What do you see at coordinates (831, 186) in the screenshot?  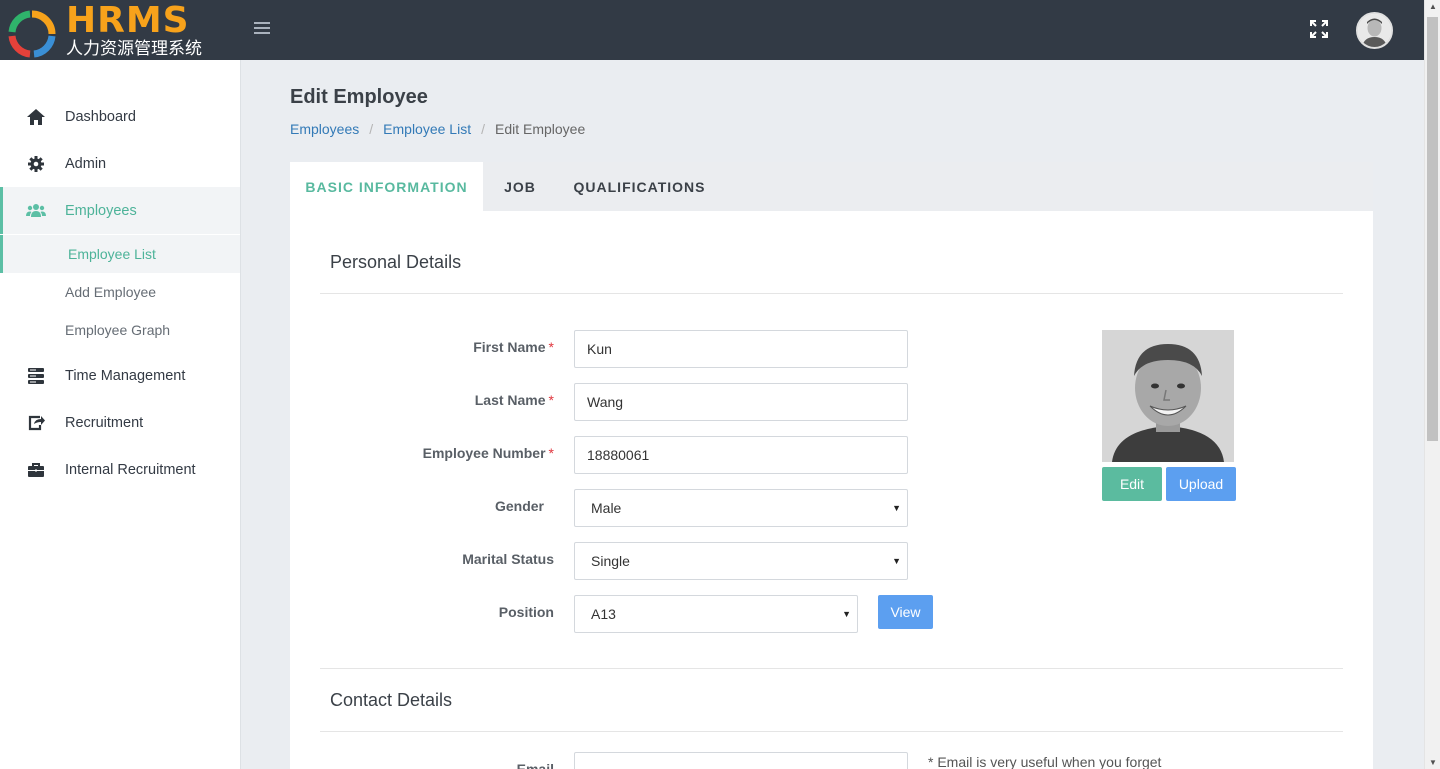 I see `tab-bar: BASIC INFORMATION JOB QUALIFICATIONS` at bounding box center [831, 186].